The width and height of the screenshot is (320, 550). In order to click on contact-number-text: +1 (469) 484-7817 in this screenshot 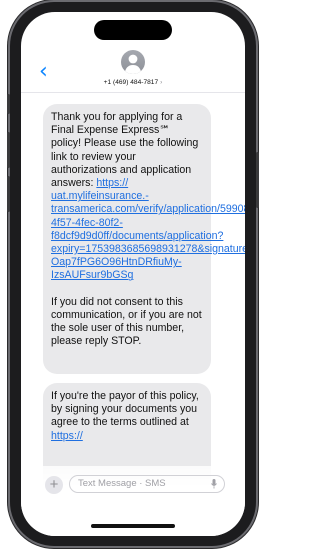, I will do `click(131, 82)`.